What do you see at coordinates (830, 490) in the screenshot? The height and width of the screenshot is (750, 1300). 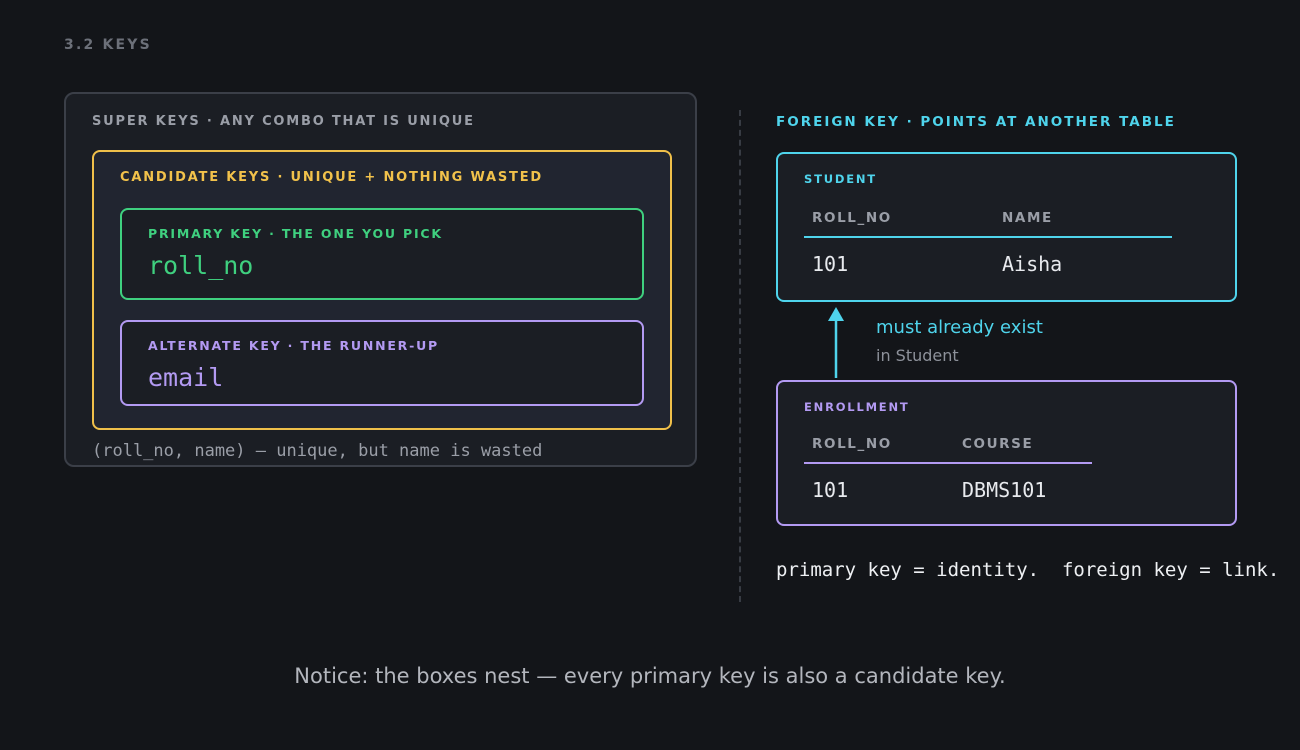 I see `enrollment-cell-roll-no: 101` at bounding box center [830, 490].